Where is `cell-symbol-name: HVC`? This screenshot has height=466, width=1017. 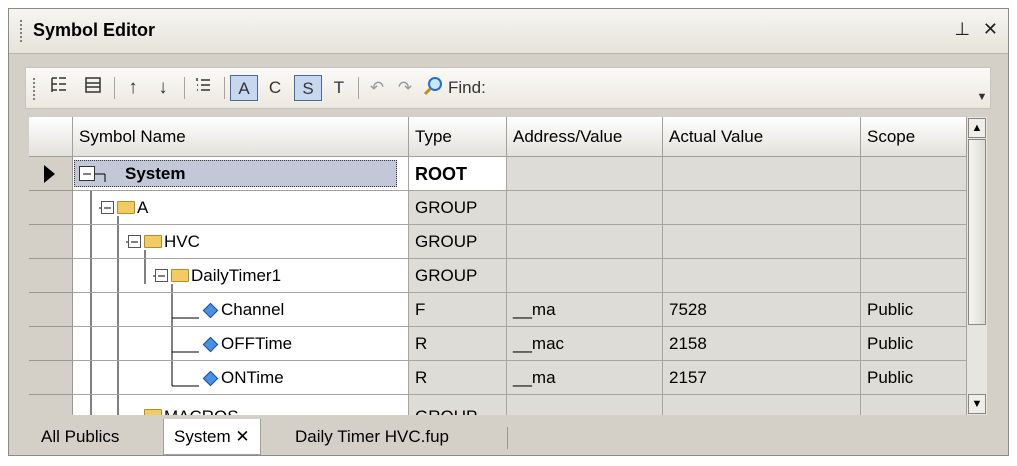 cell-symbol-name: HVC is located at coordinates (241, 242).